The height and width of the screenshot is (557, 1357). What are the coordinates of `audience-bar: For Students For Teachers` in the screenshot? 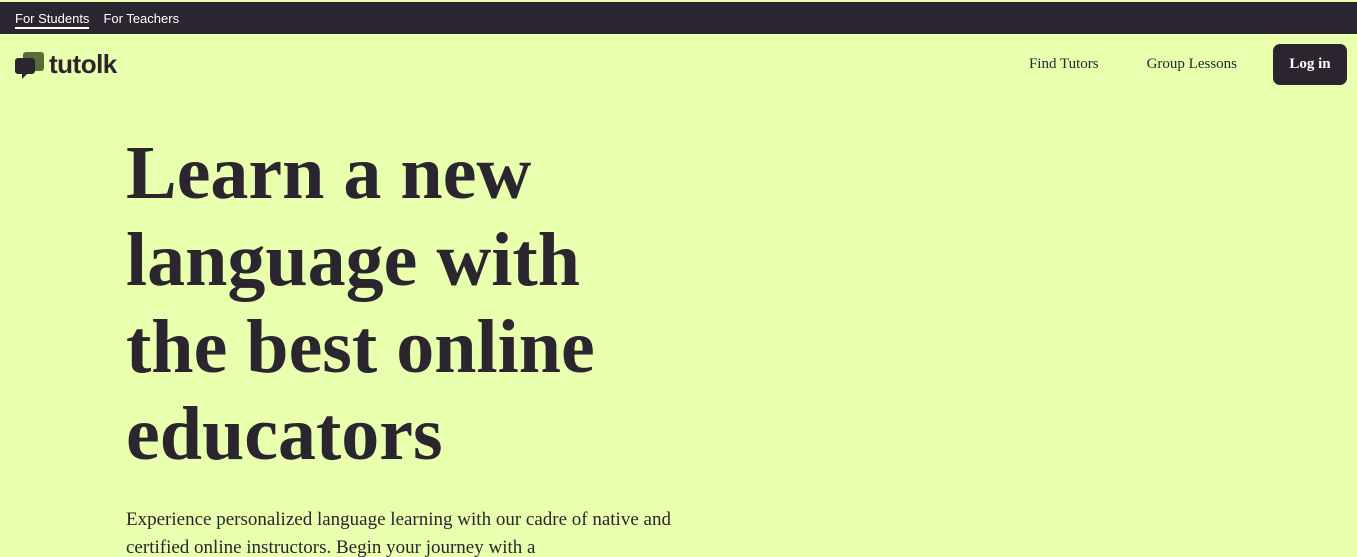 It's located at (678, 18).